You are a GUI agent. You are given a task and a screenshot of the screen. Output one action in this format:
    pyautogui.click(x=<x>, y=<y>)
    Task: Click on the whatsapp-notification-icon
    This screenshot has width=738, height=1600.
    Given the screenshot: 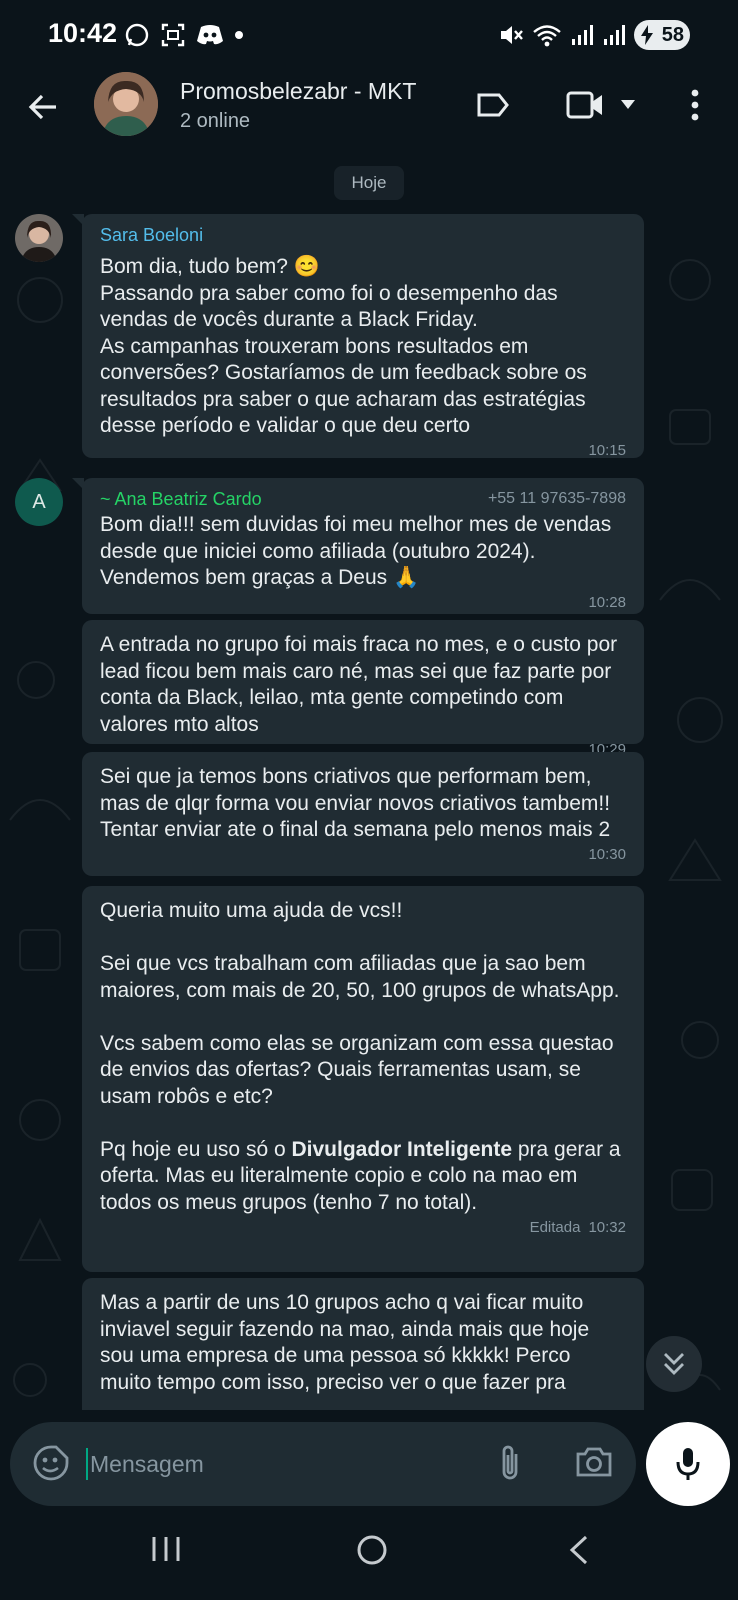 What is the action you would take?
    pyautogui.click(x=137, y=35)
    